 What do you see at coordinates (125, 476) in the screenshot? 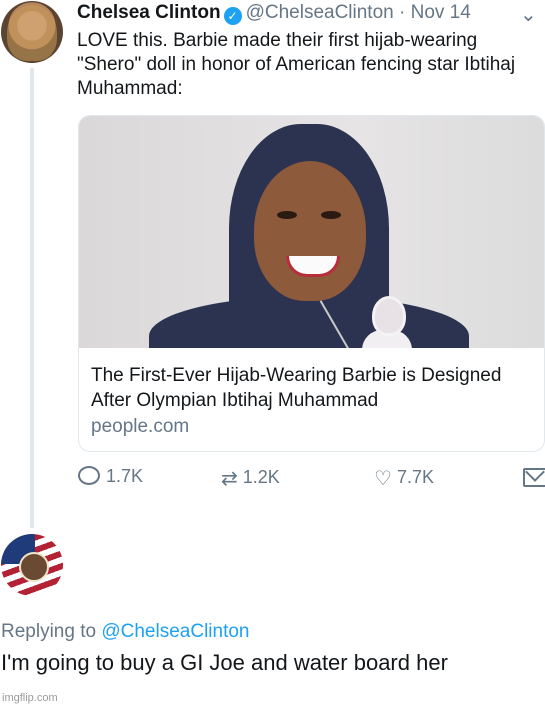
I see `reply-count: 1.7K` at bounding box center [125, 476].